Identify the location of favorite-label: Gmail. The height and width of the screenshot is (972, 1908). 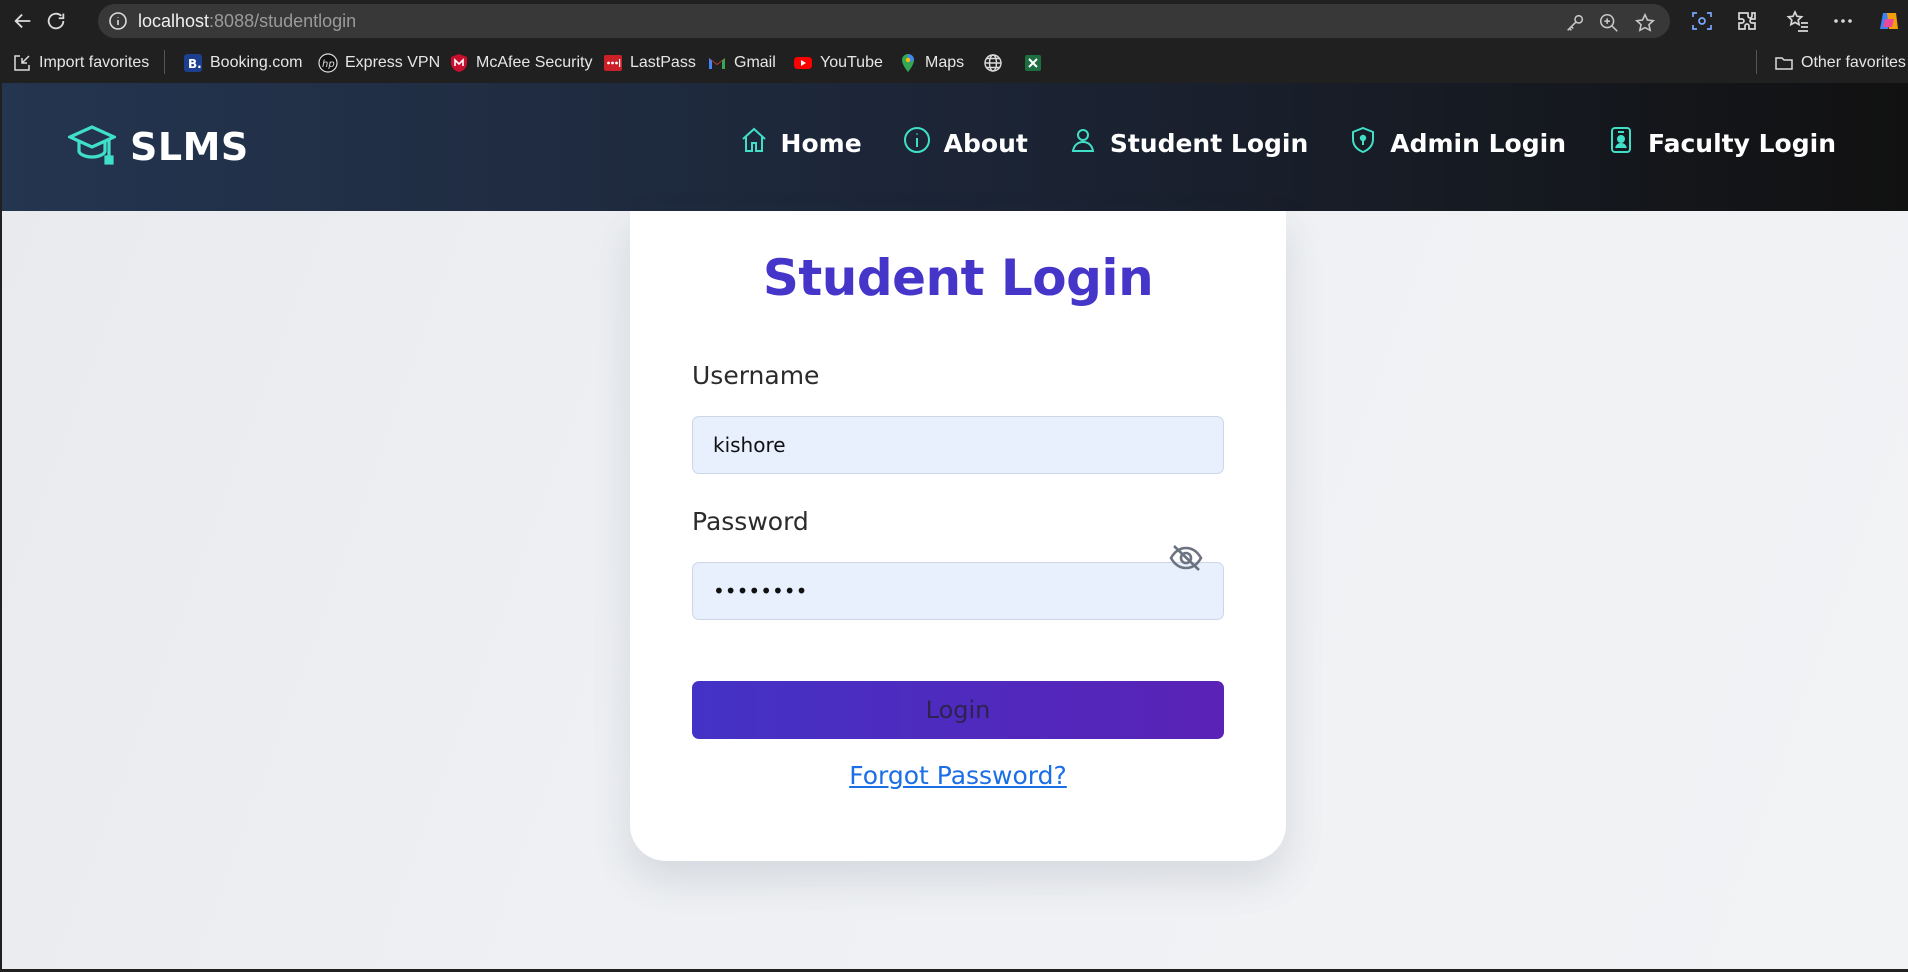
(755, 62).